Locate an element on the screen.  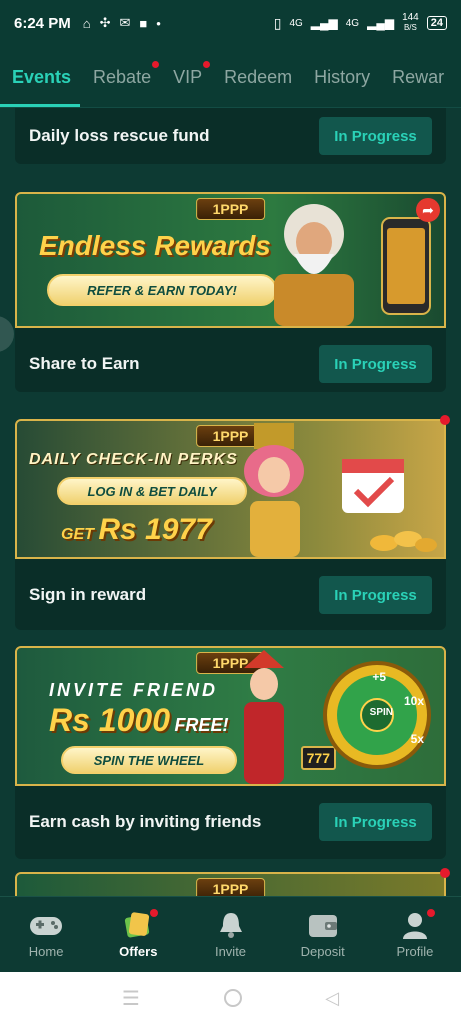
nav-deposit: Deposit is located at coordinates (323, 934).